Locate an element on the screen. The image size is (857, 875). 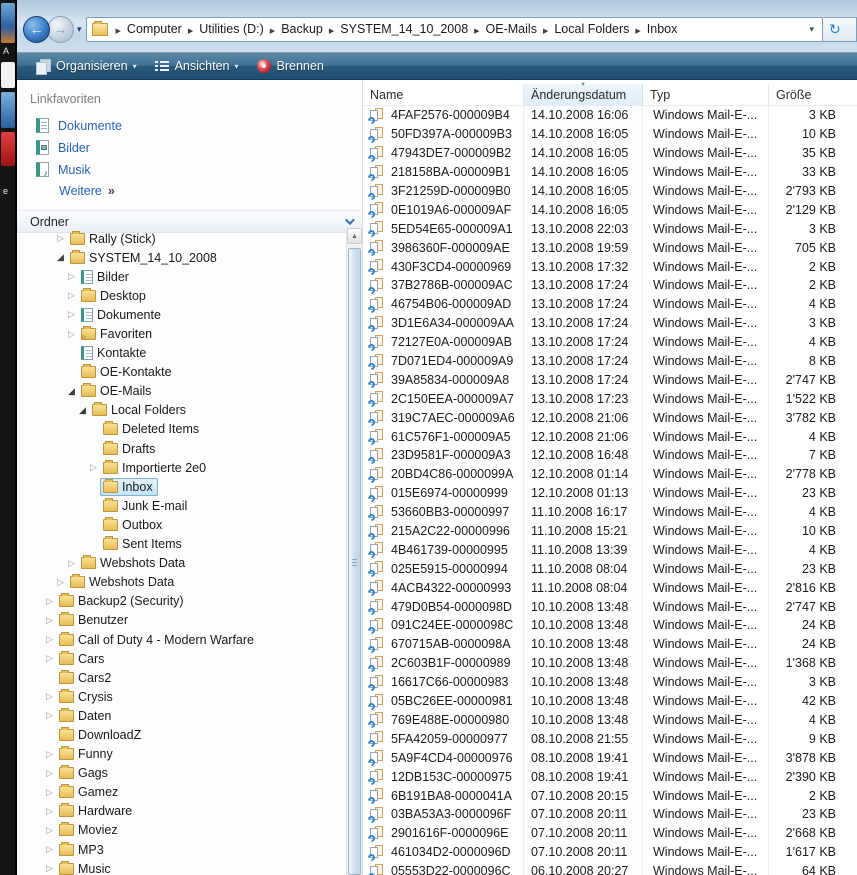
column-header-type: Typ is located at coordinates (706, 94).